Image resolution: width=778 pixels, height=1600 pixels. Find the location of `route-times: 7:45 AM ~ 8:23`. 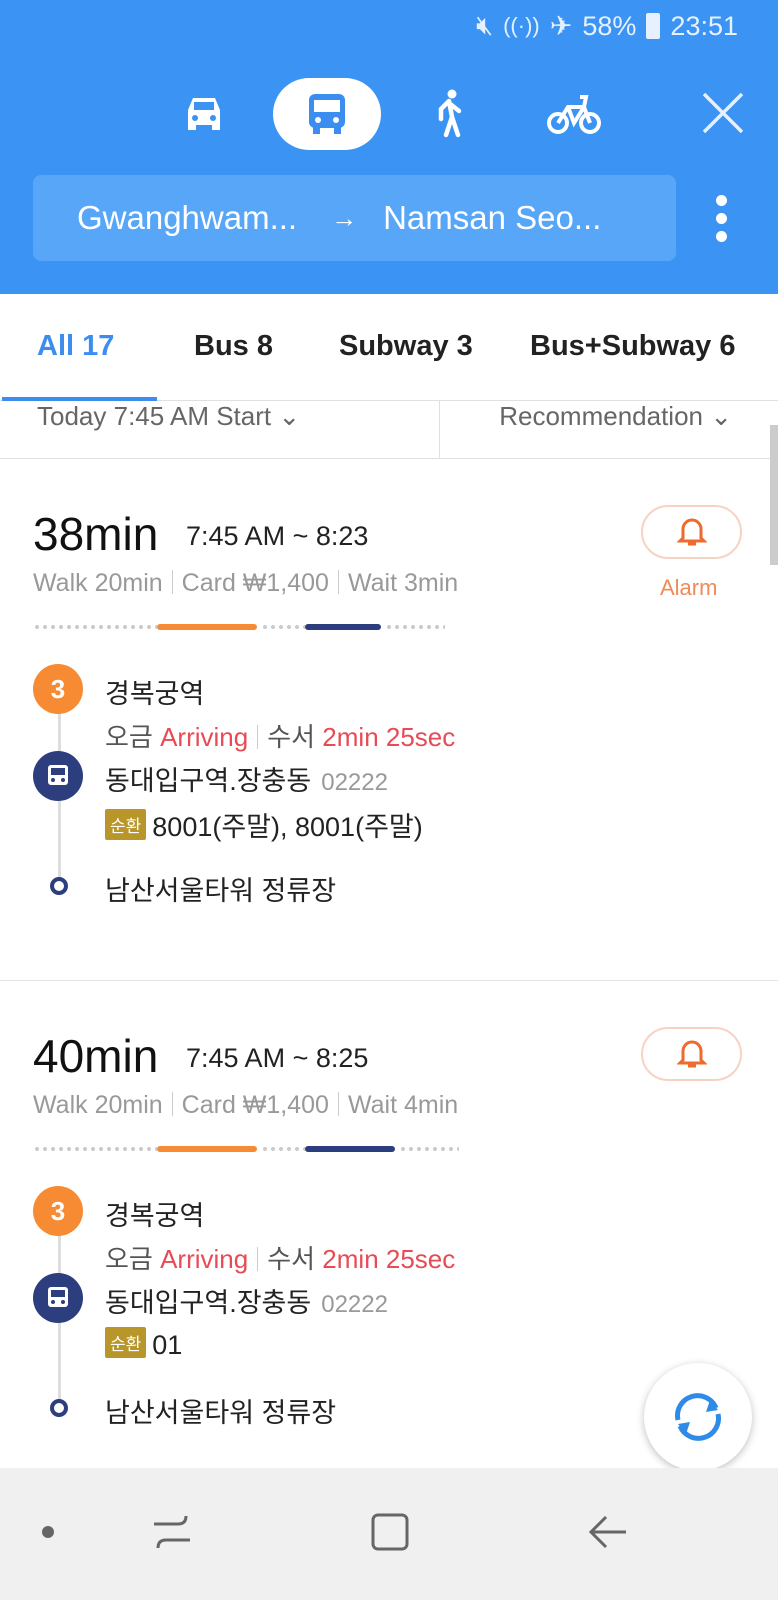

route-times: 7:45 AM ~ 8:23 is located at coordinates (277, 536).